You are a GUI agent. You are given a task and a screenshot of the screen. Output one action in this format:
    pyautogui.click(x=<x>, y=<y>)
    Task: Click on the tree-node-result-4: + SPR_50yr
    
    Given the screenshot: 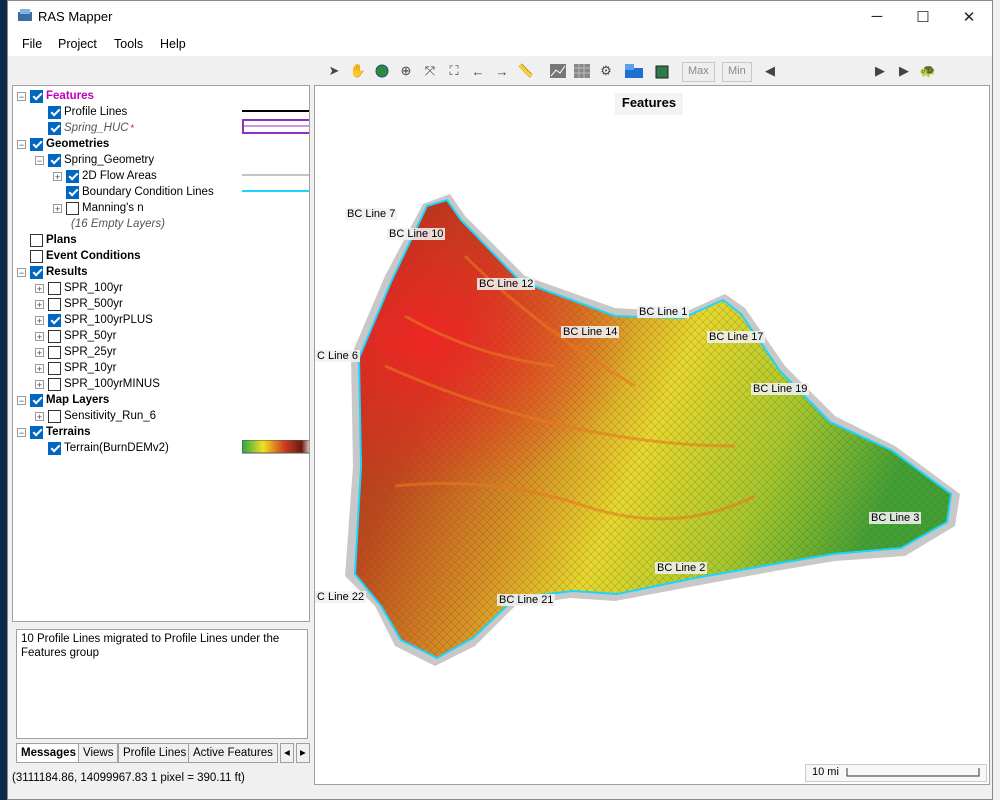 What is the action you would take?
    pyautogui.click(x=75, y=336)
    